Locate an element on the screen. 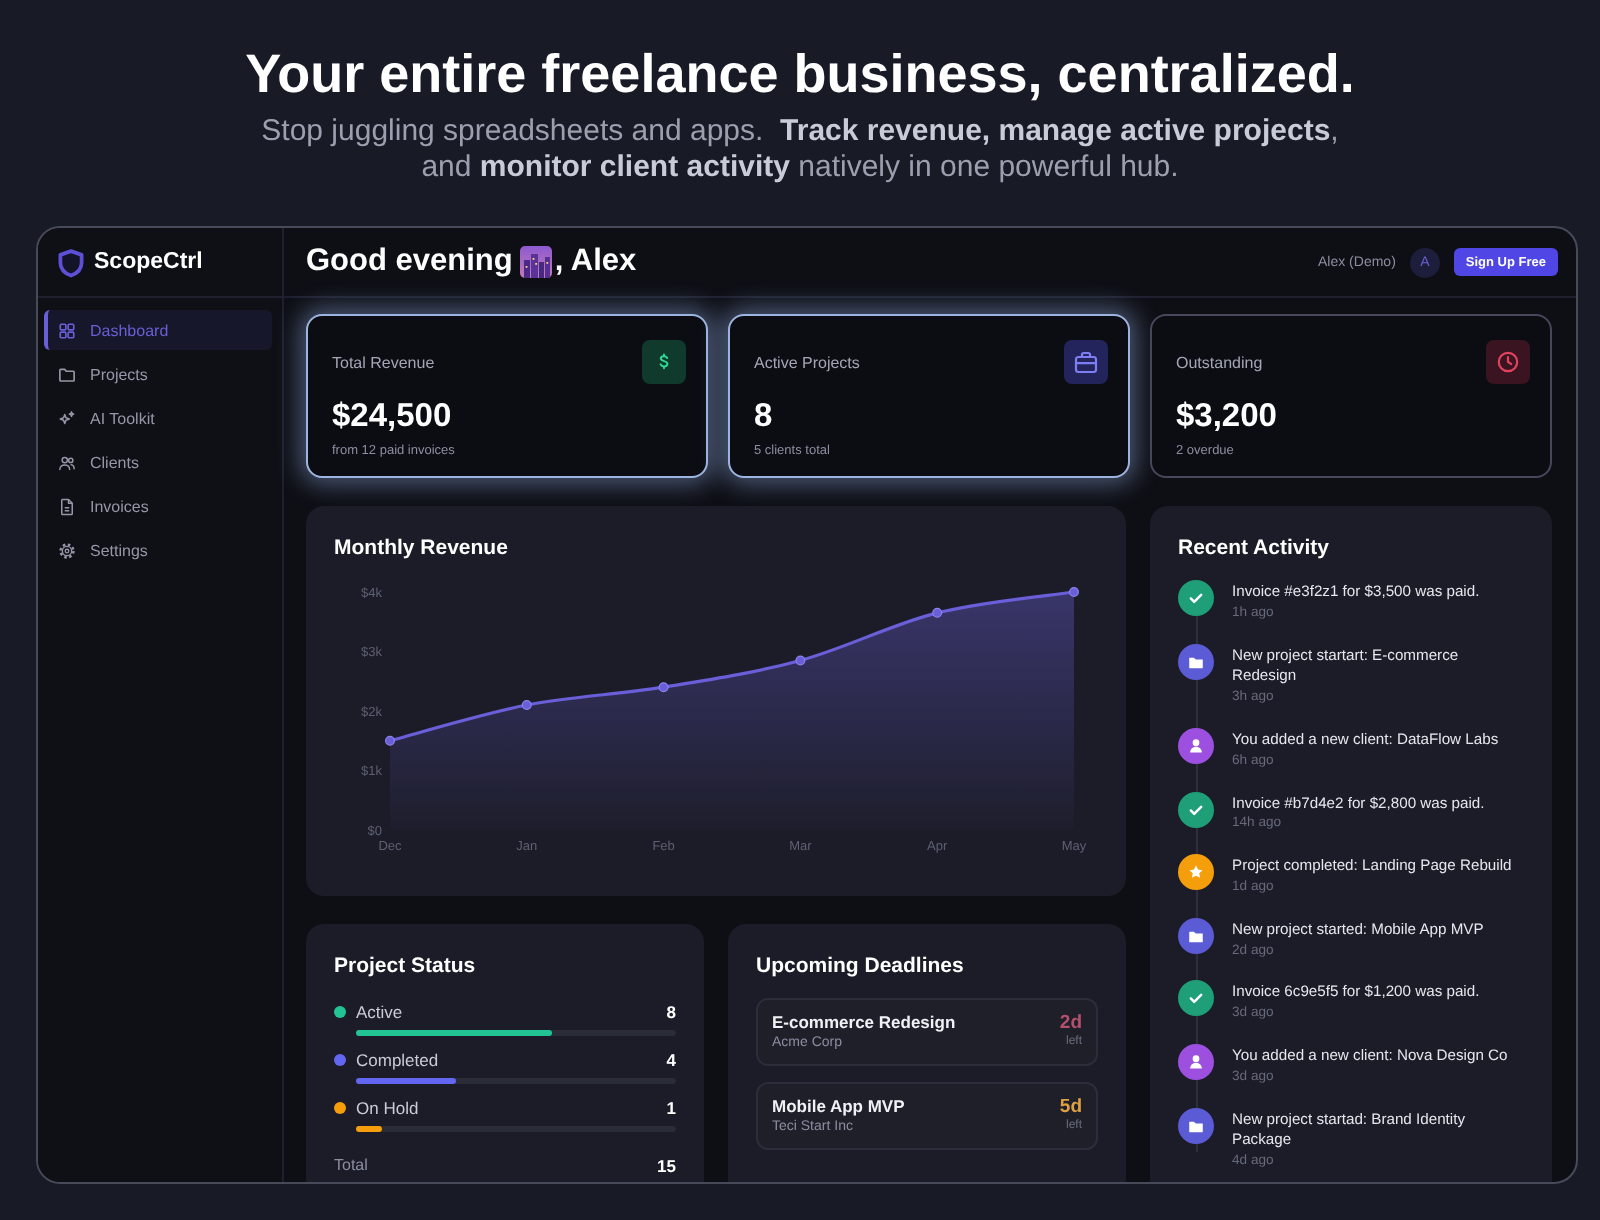 The image size is (1600, 1220). card-value: $3,200 is located at coordinates (1227, 416).